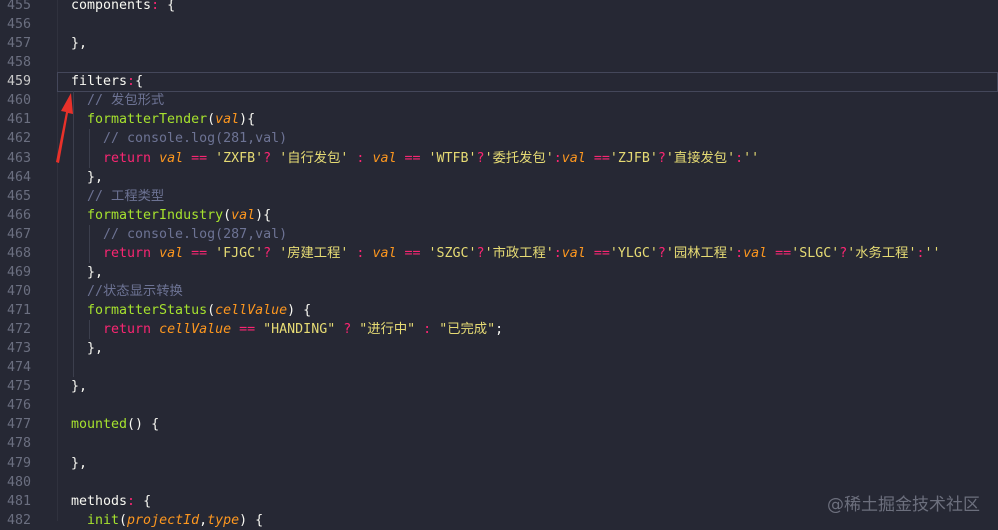 The width and height of the screenshot is (998, 530). Describe the element at coordinates (155, 215) in the screenshot. I see `token-fn: formatterIndustry` at that location.